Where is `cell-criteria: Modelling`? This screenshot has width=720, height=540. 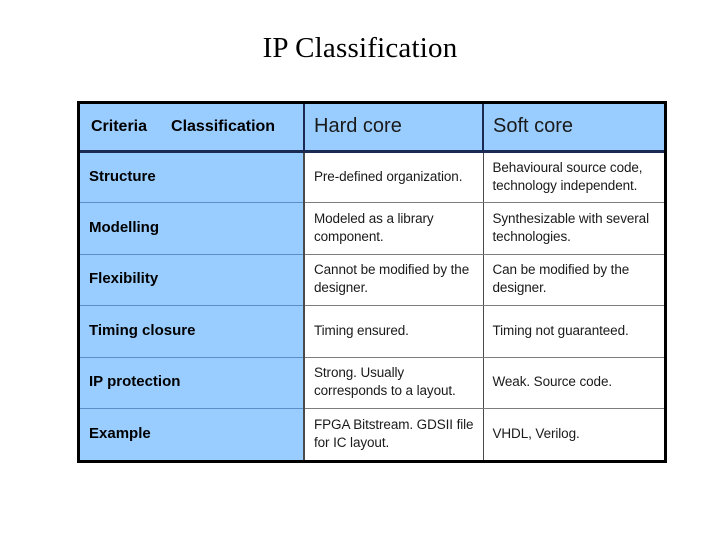
cell-criteria: Modelling is located at coordinates (192, 228).